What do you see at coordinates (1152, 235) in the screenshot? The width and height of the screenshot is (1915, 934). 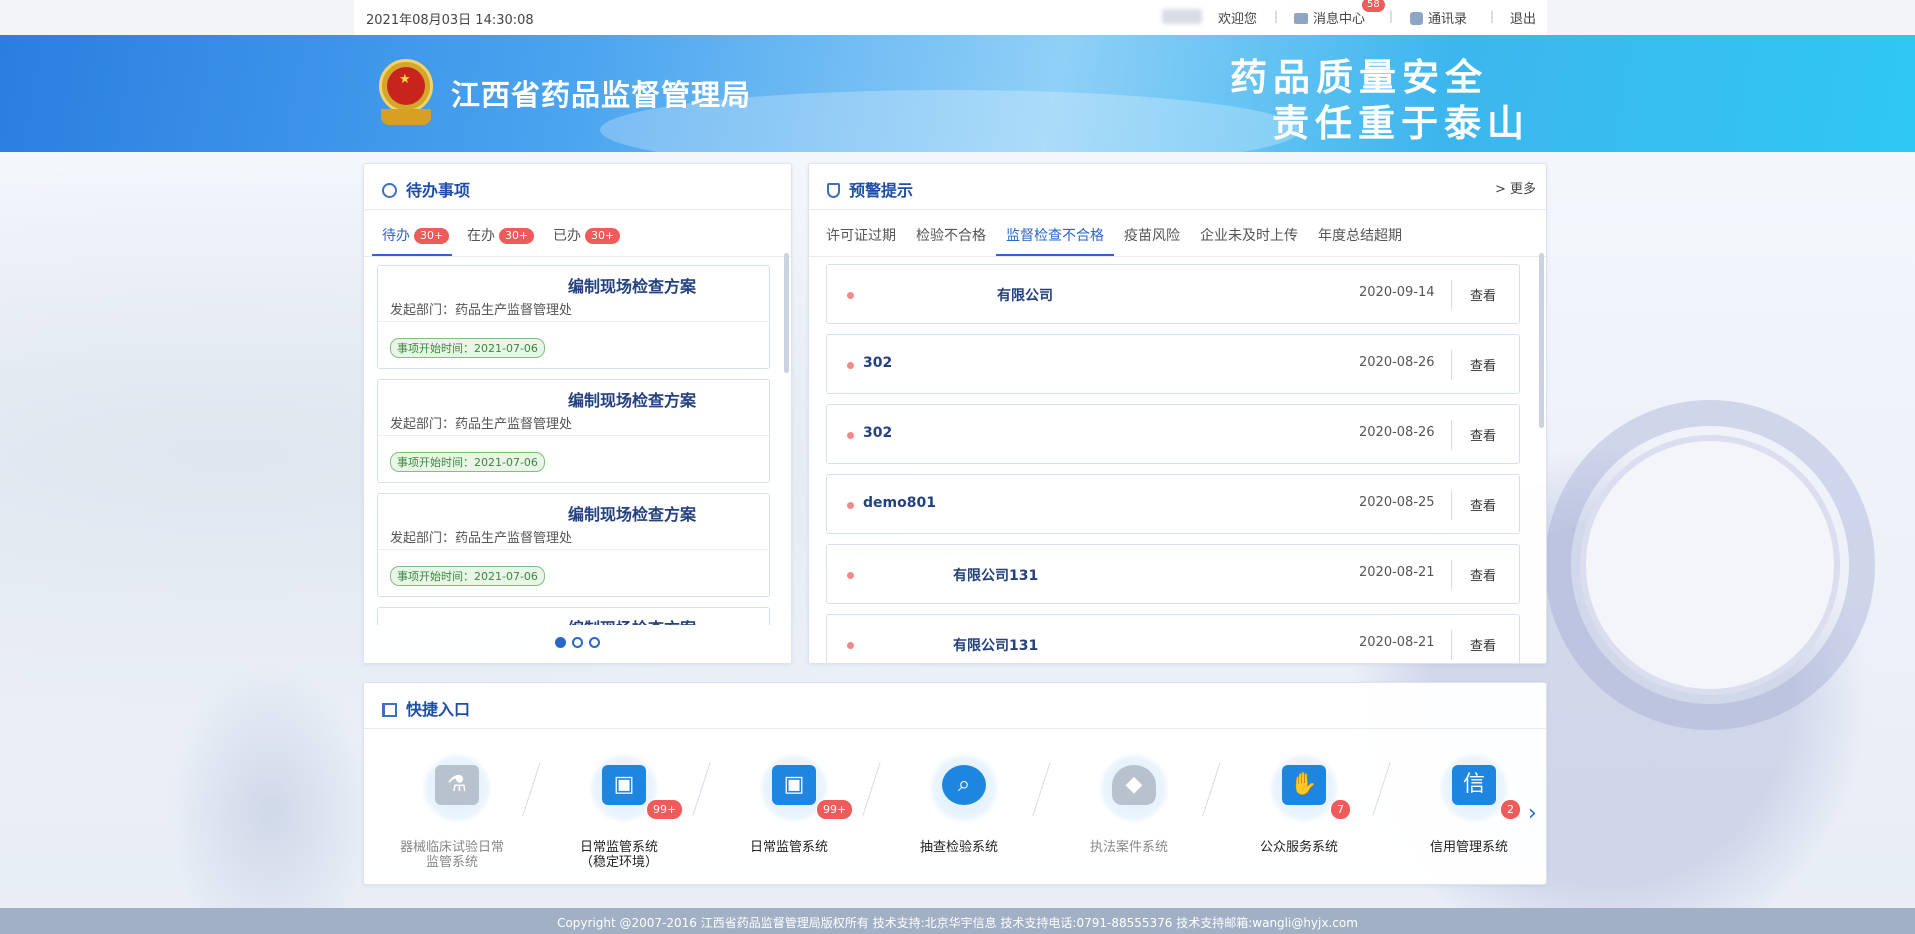 I see `tab-vaccine-risk: 疫苗风险` at bounding box center [1152, 235].